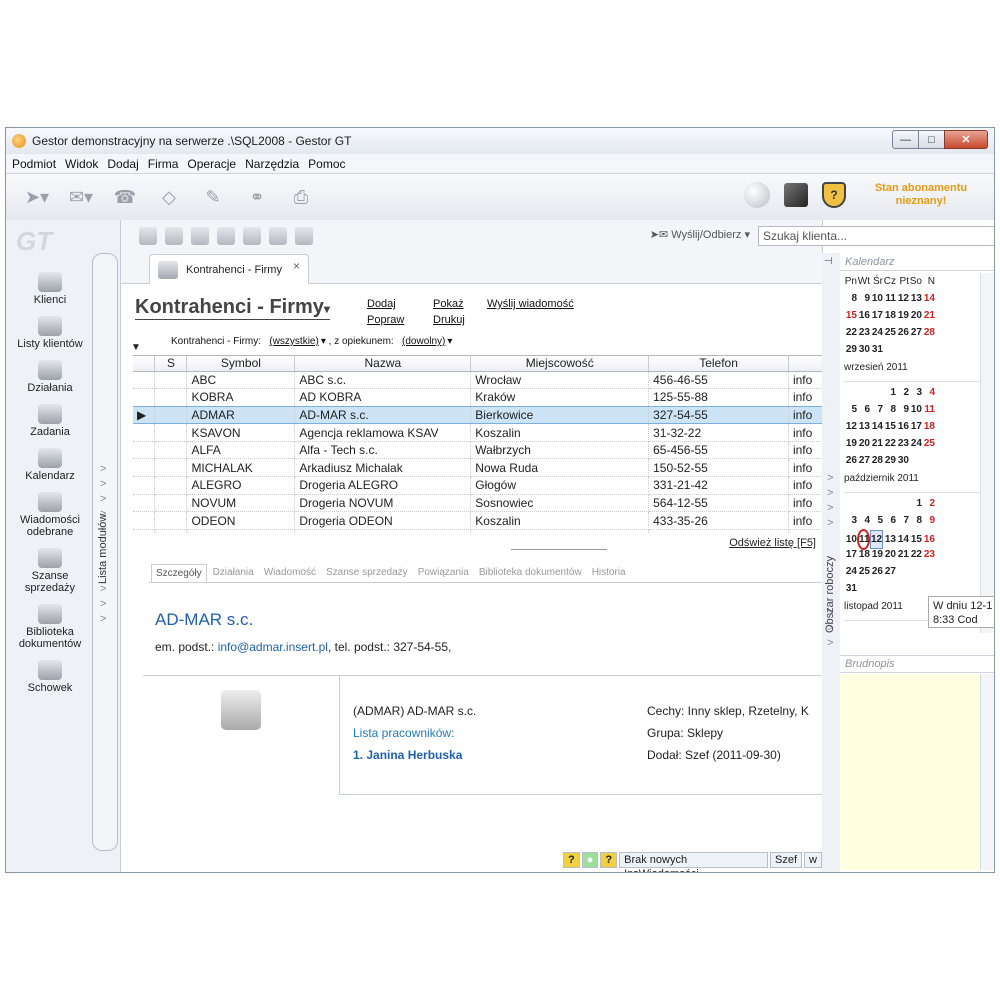  Describe the element at coordinates (211, 164) in the screenshot. I see `menu-operacje: Operacje` at that location.